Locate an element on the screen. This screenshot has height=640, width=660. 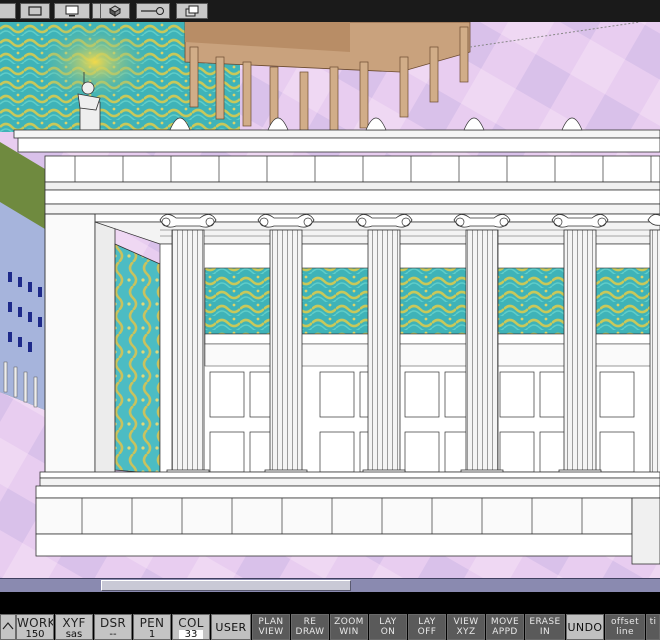
lay-off-button: LAY OFF is located at coordinates (427, 627).